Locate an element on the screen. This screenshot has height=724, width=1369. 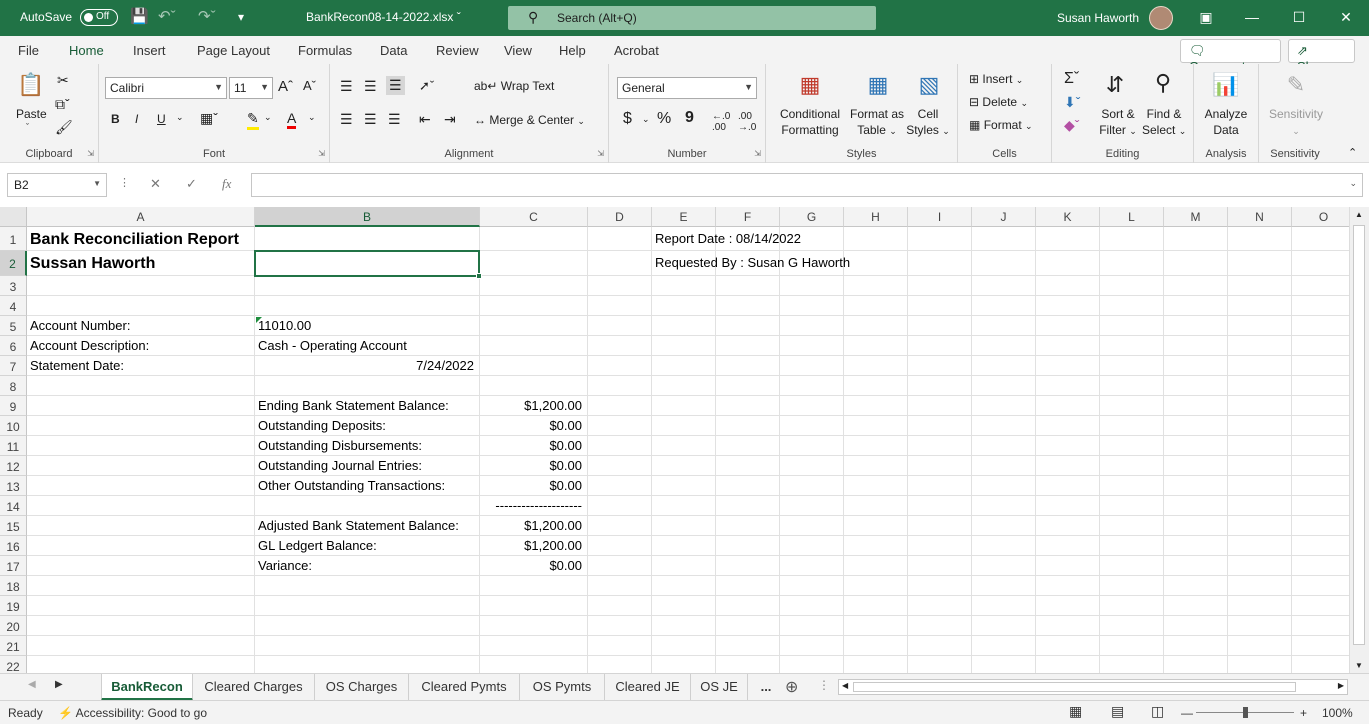
sheet-tab-os-charges: OS Charges is located at coordinates (362, 687).